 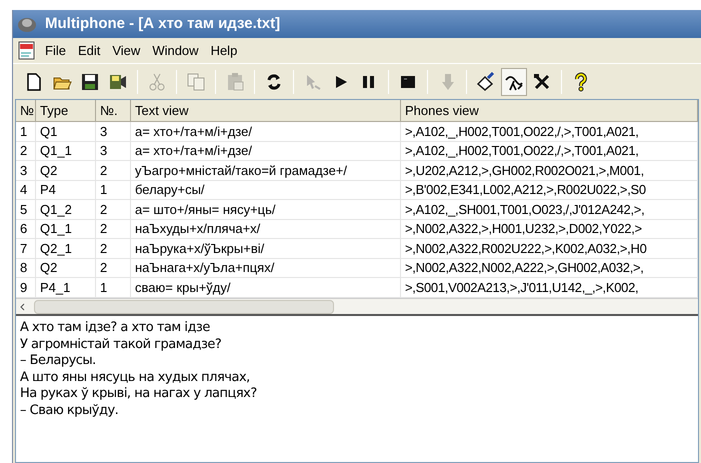 What do you see at coordinates (266, 287) in the screenshot?
I see `table-cell: сваю= кры+ўду/` at bounding box center [266, 287].